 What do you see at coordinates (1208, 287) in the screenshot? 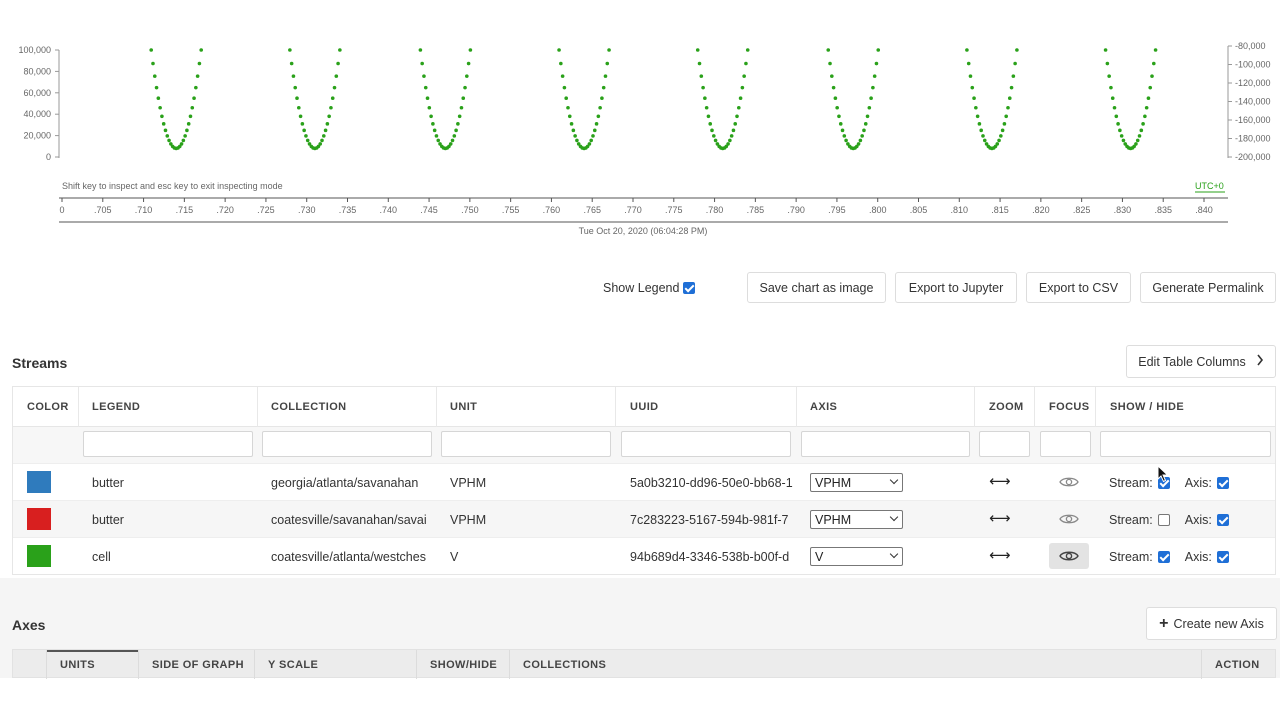
I see `generate-permalink-button: Generate Permalink` at bounding box center [1208, 287].